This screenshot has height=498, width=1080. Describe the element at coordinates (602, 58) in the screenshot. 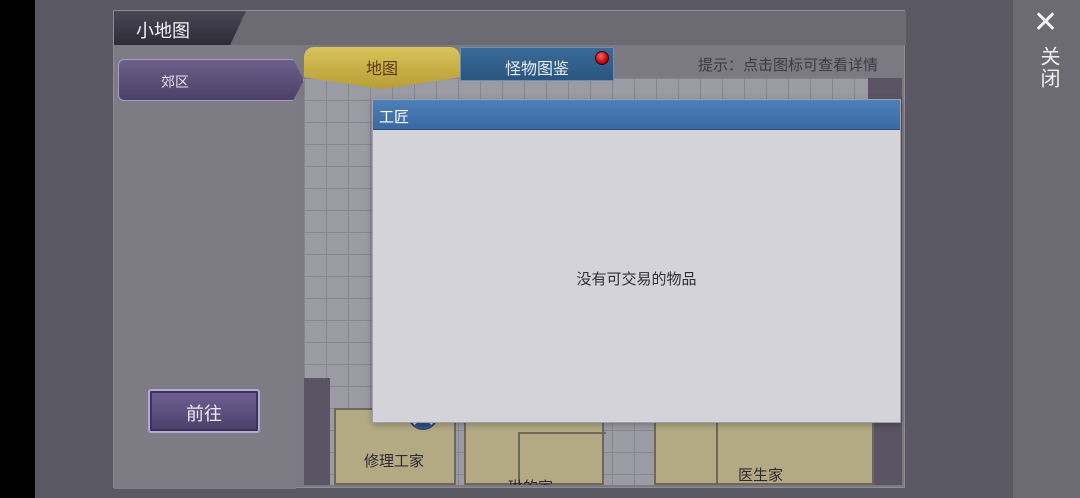

I see `notification-dot-icon` at that location.